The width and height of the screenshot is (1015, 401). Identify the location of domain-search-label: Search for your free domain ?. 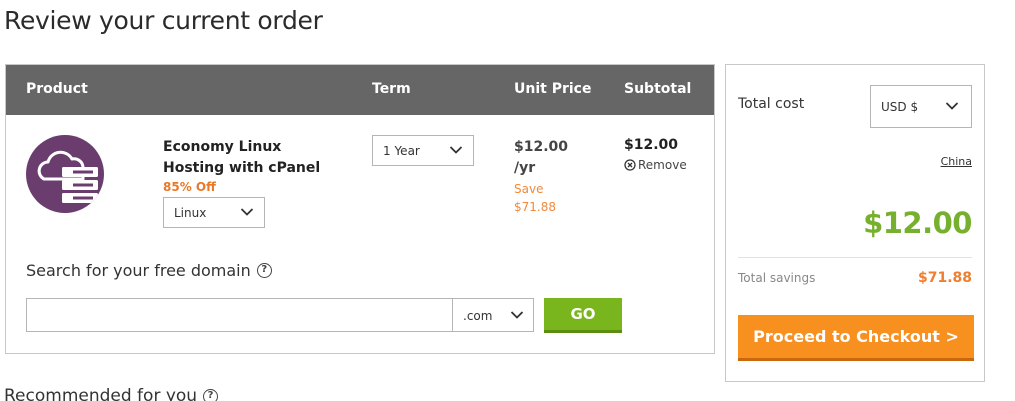
(149, 270).